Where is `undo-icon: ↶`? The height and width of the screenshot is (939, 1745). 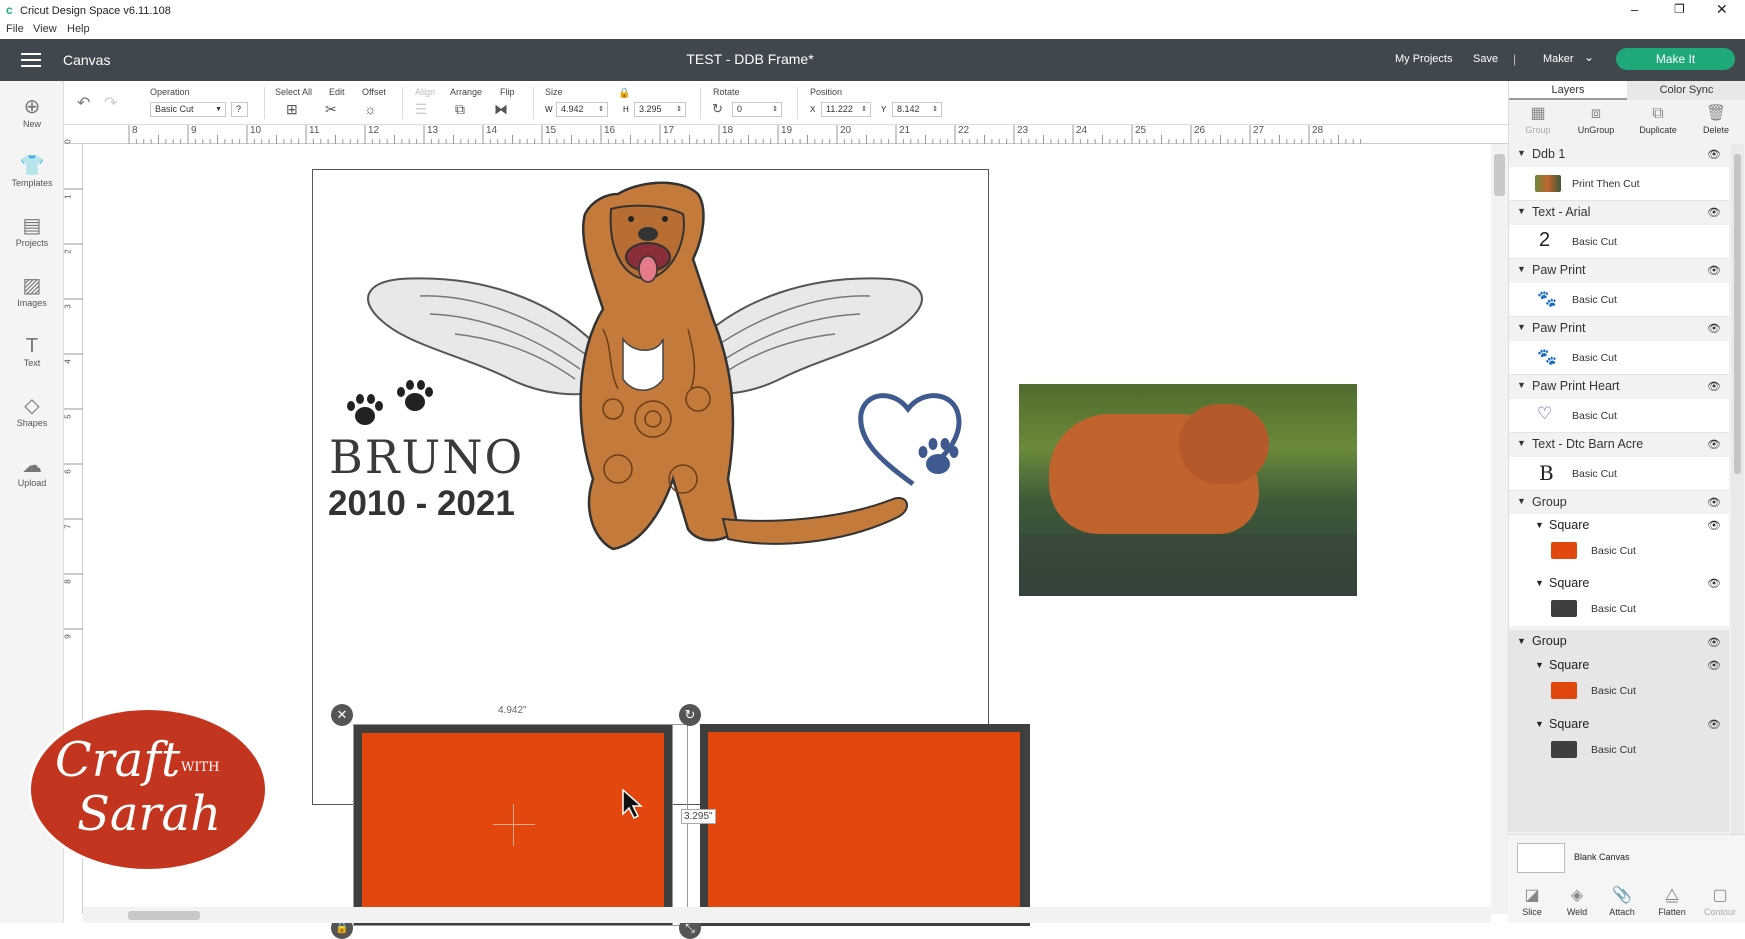 undo-icon: ↶ is located at coordinates (83, 103).